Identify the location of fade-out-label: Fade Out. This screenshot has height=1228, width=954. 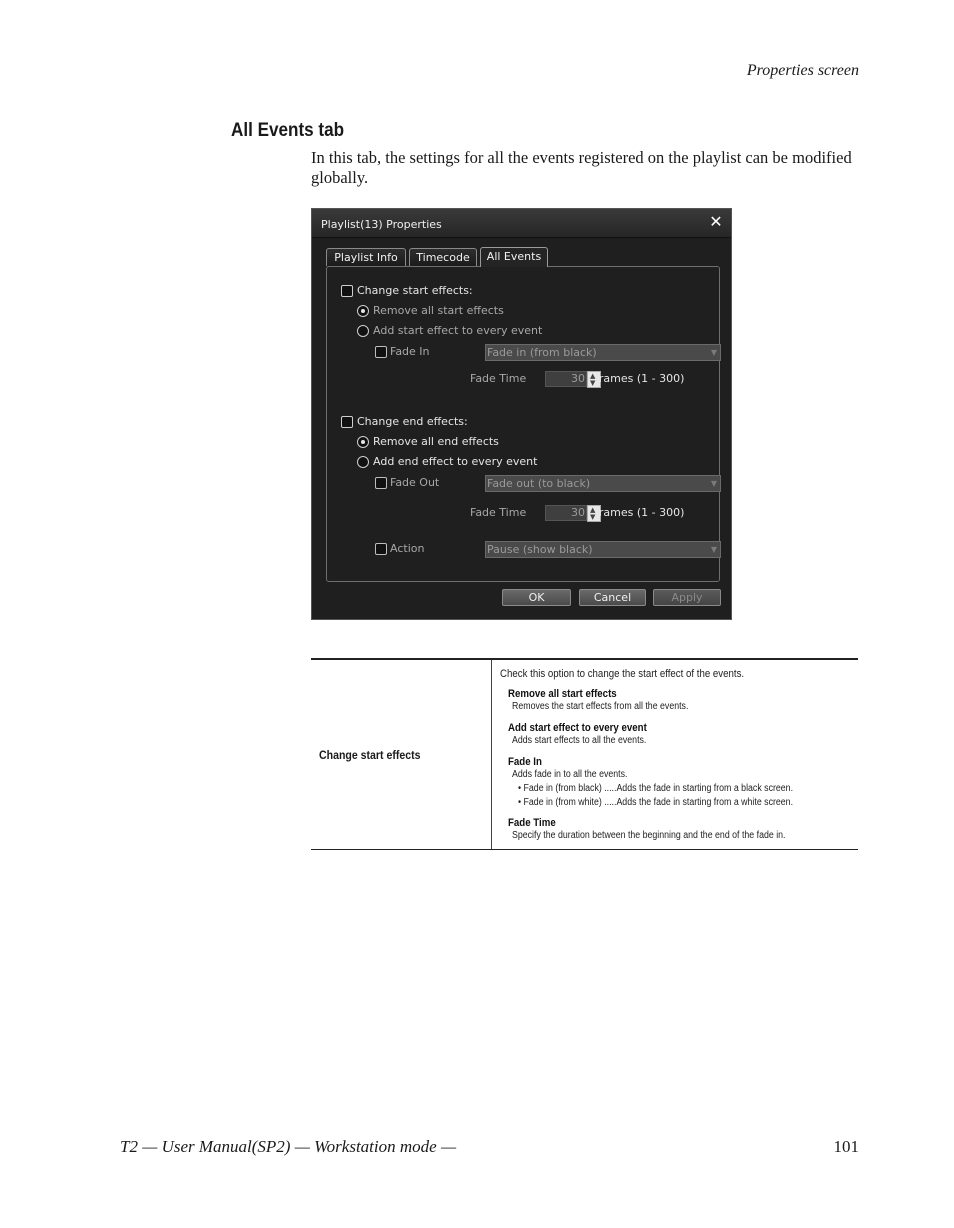
(415, 482).